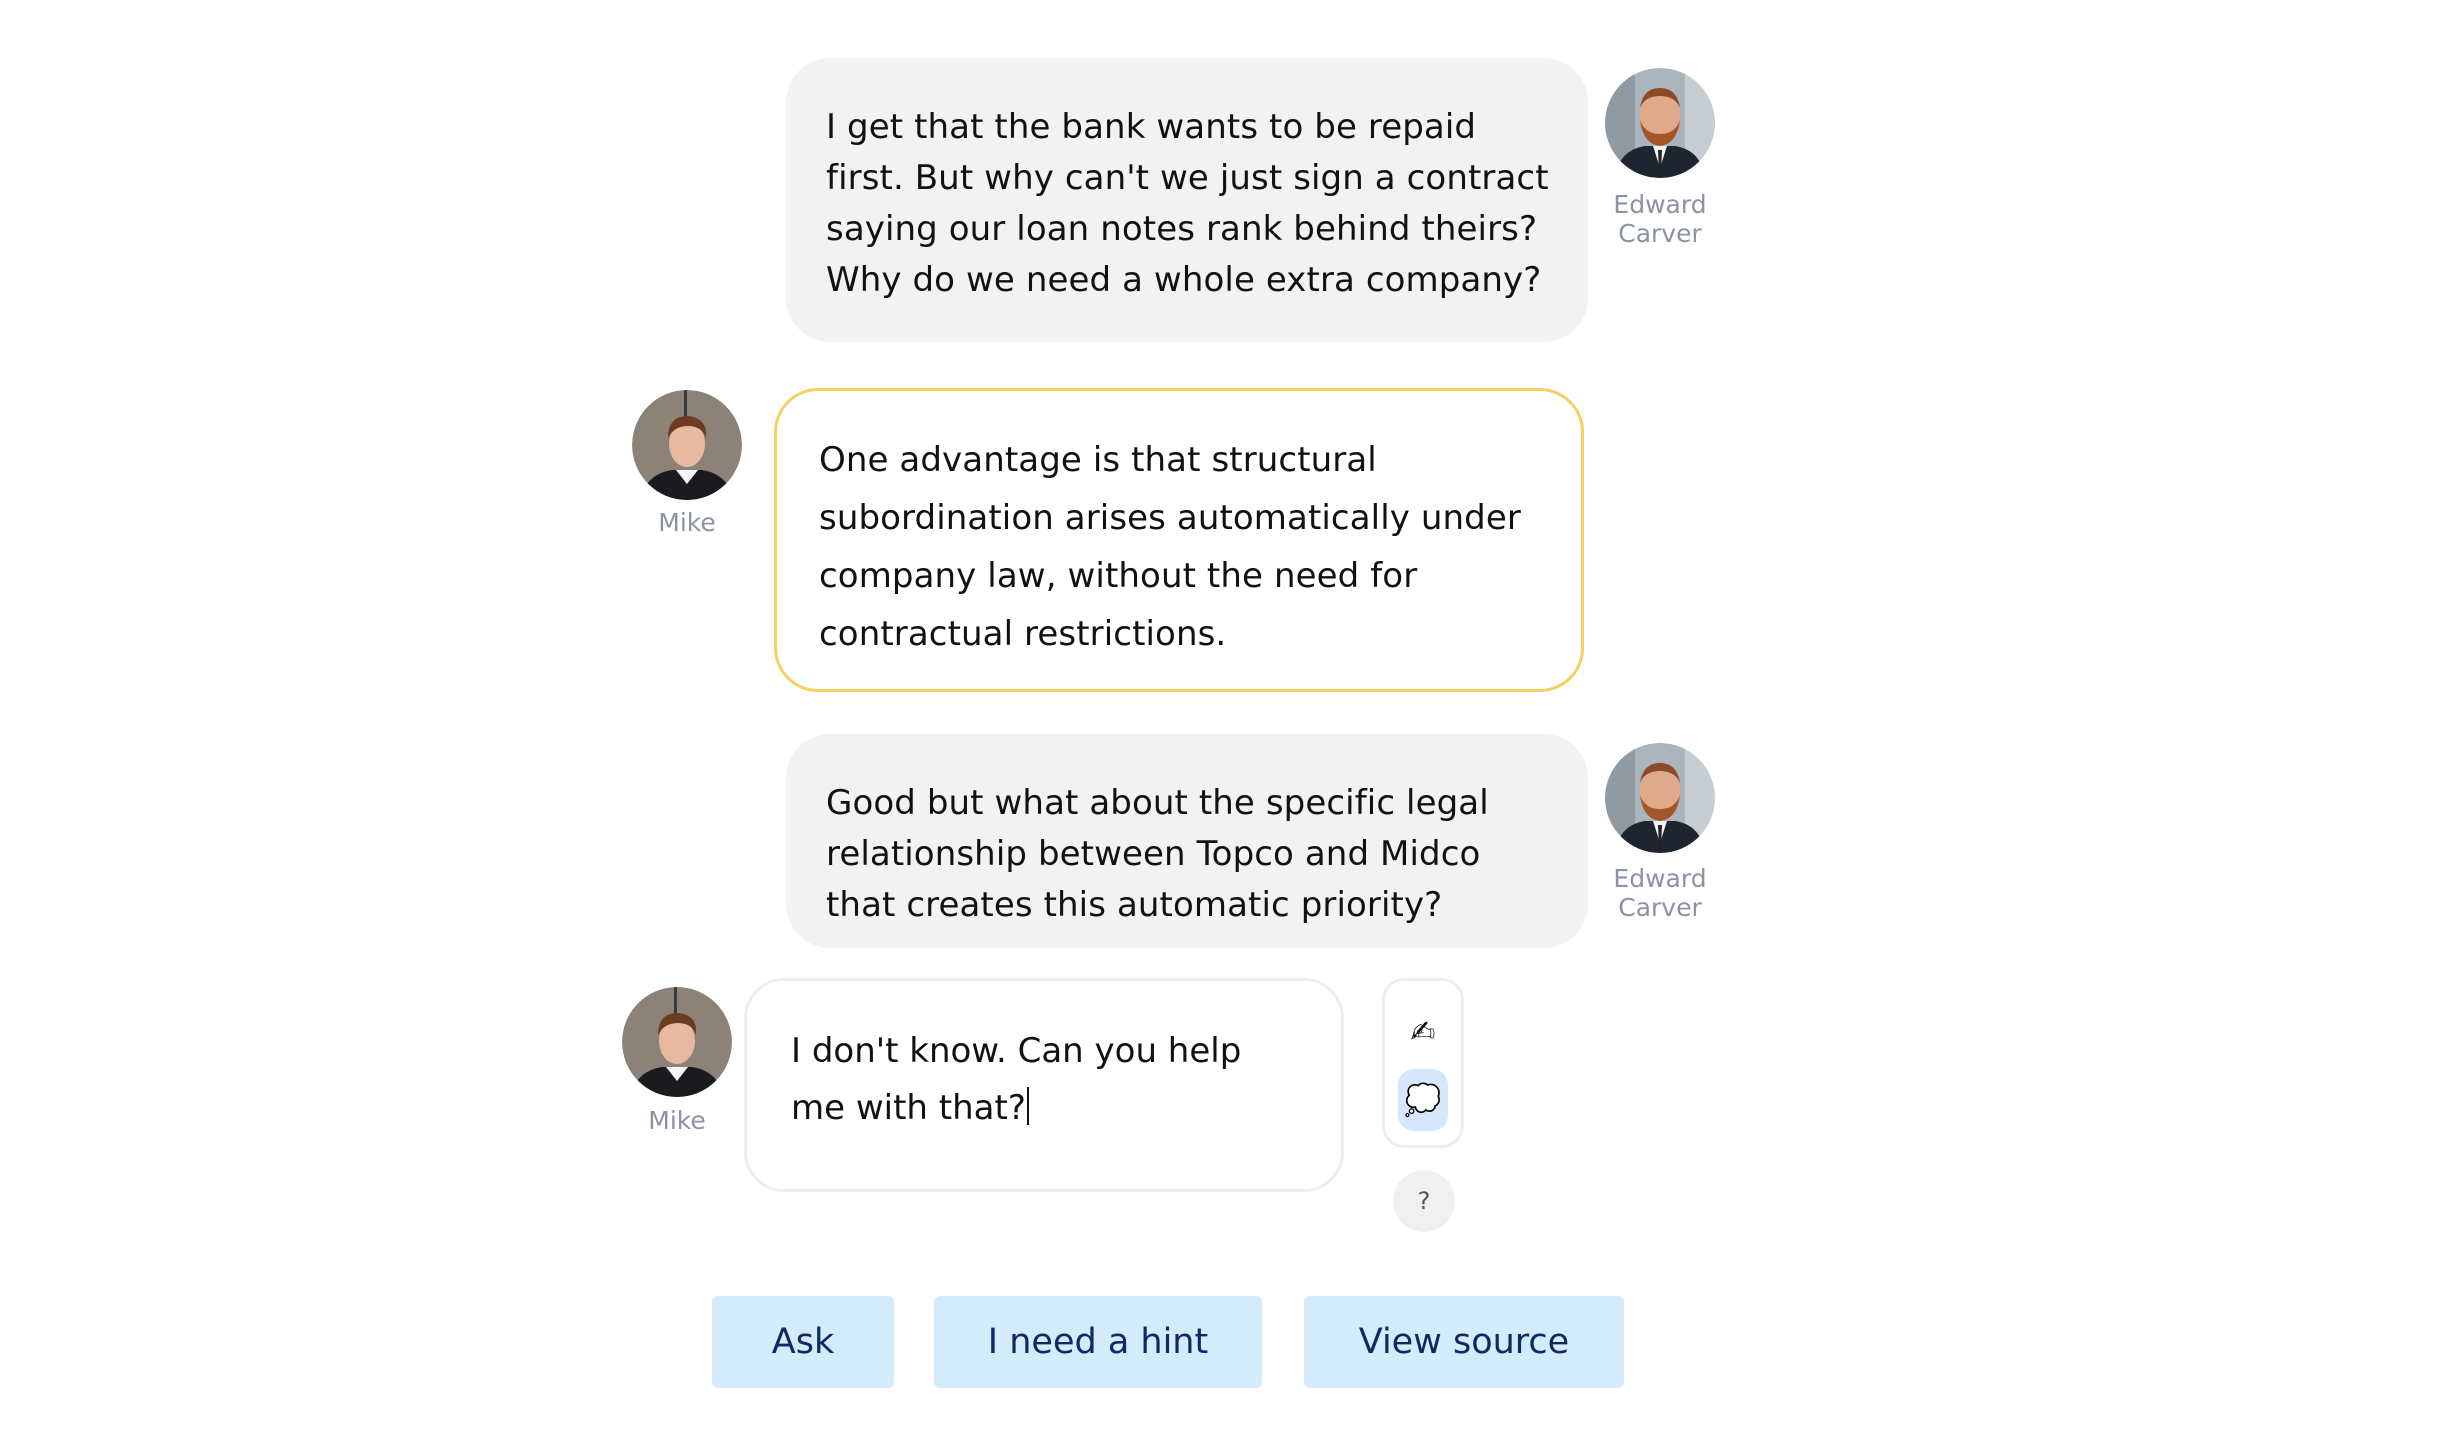 Image resolution: width=2464 pixels, height=1446 pixels. I want to click on hint-button: I need a hint, so click(1098, 1342).